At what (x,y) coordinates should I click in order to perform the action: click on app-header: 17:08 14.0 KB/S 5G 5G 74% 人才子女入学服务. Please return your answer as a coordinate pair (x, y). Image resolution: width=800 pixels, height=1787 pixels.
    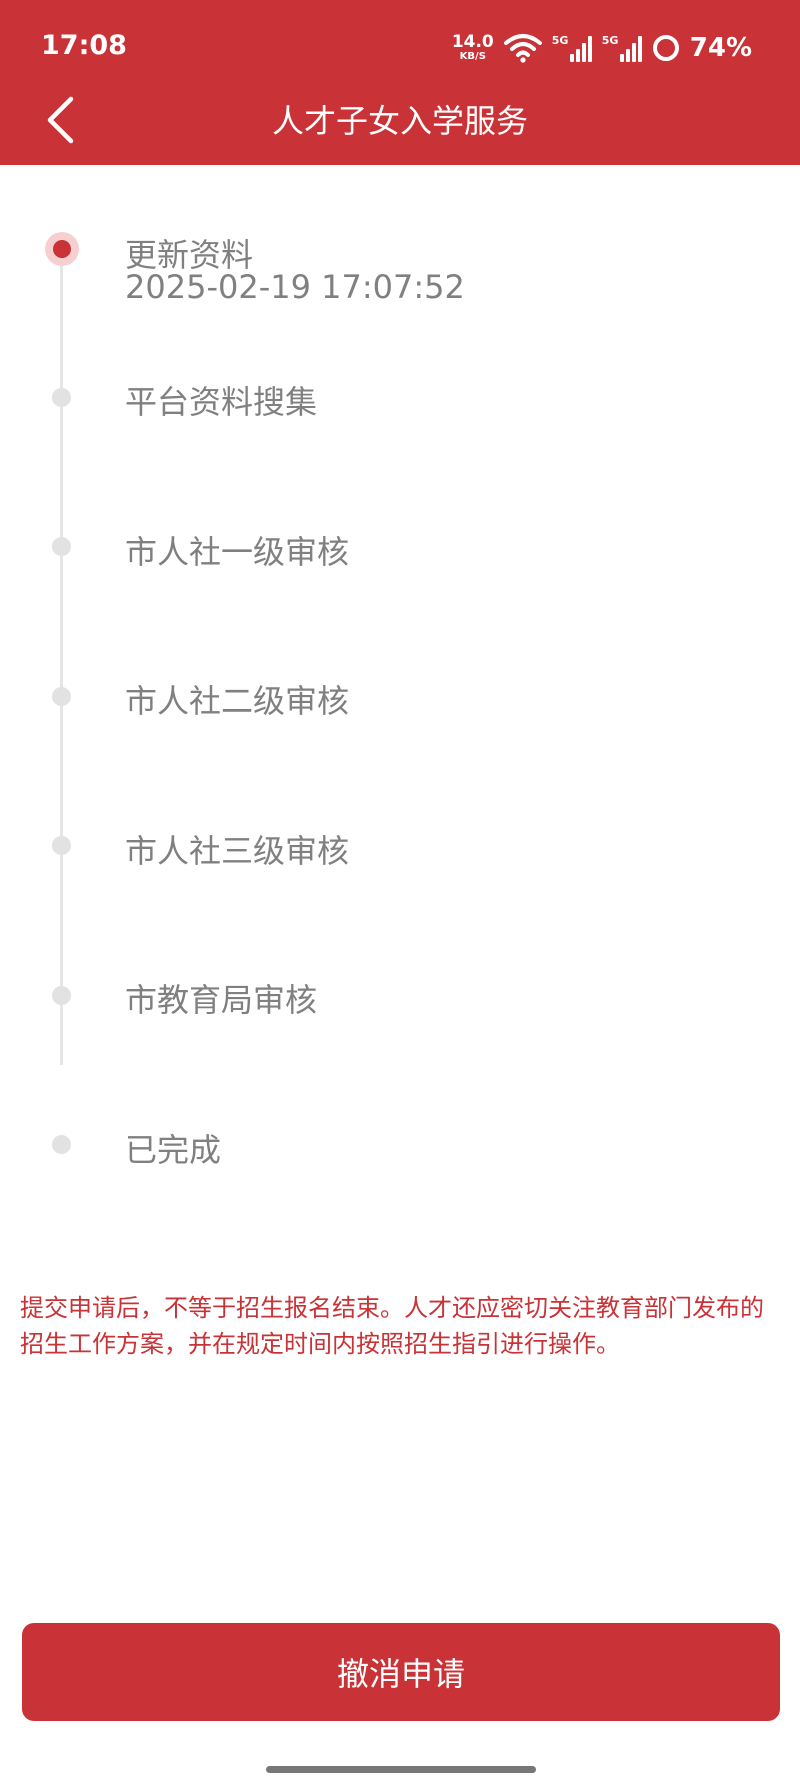
    Looking at the image, I should click on (400, 82).